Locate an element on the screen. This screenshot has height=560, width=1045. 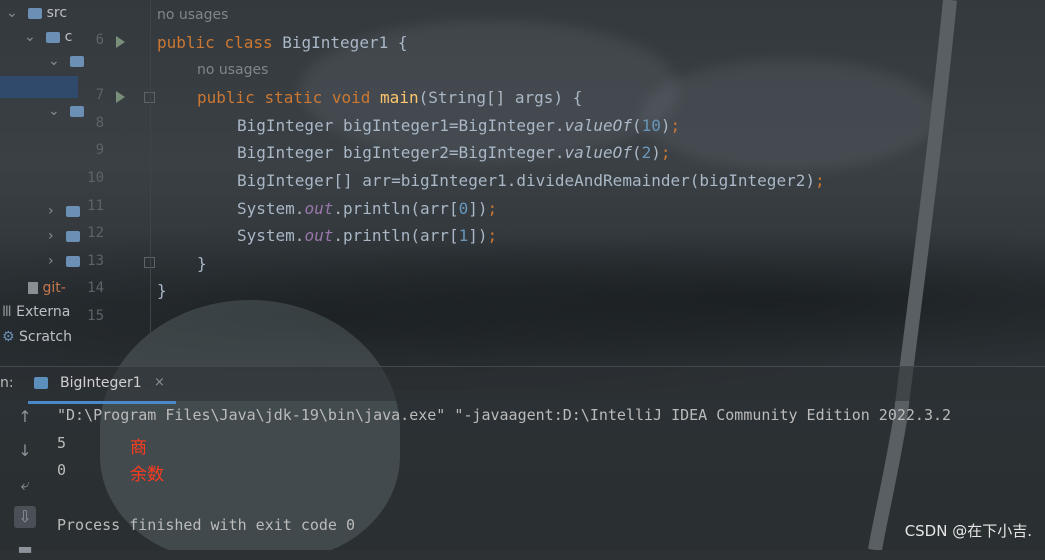
tree-item-subpackage-2: ⌄ is located at coordinates (42, 111).